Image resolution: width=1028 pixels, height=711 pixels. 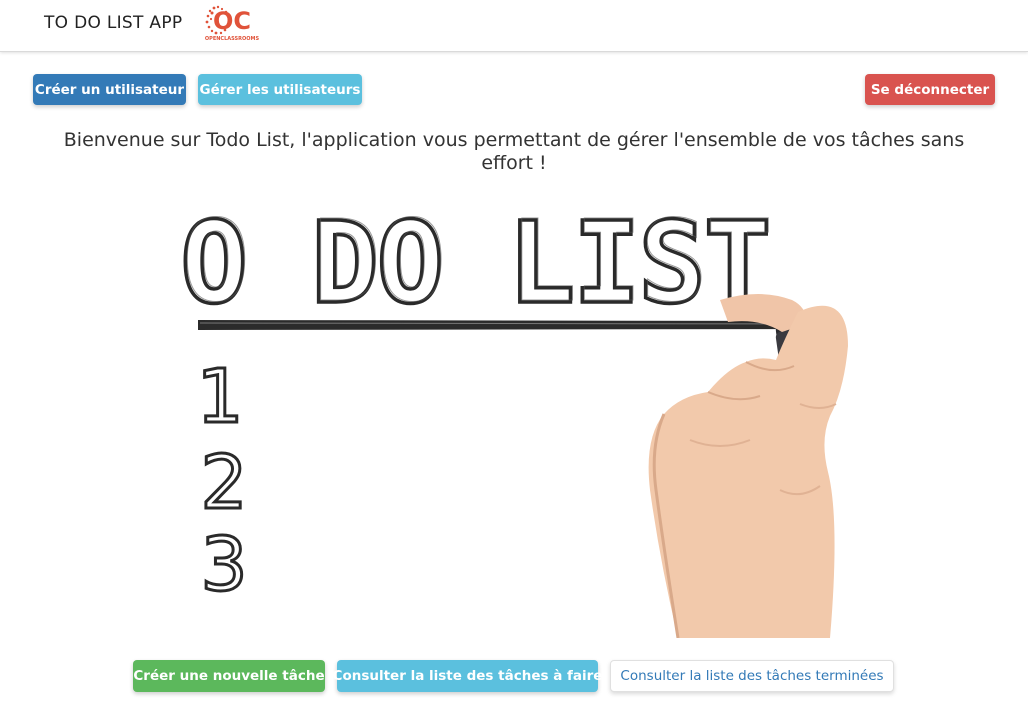 I want to click on hand-marker-icon, so click(x=748, y=466).